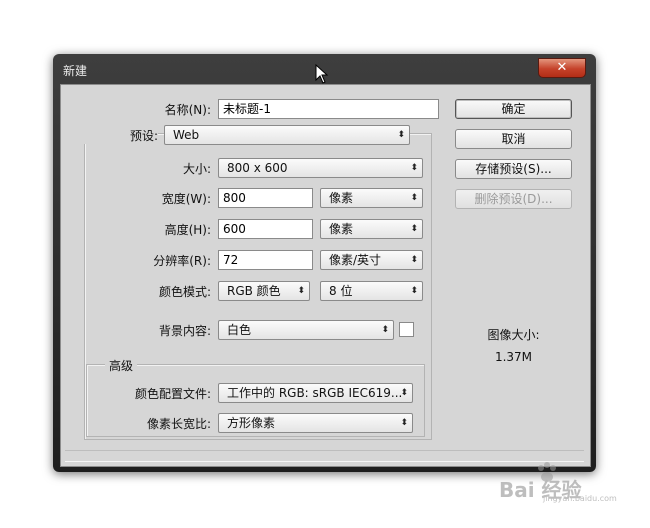  I want to click on resolution-input: 72, so click(265, 260).